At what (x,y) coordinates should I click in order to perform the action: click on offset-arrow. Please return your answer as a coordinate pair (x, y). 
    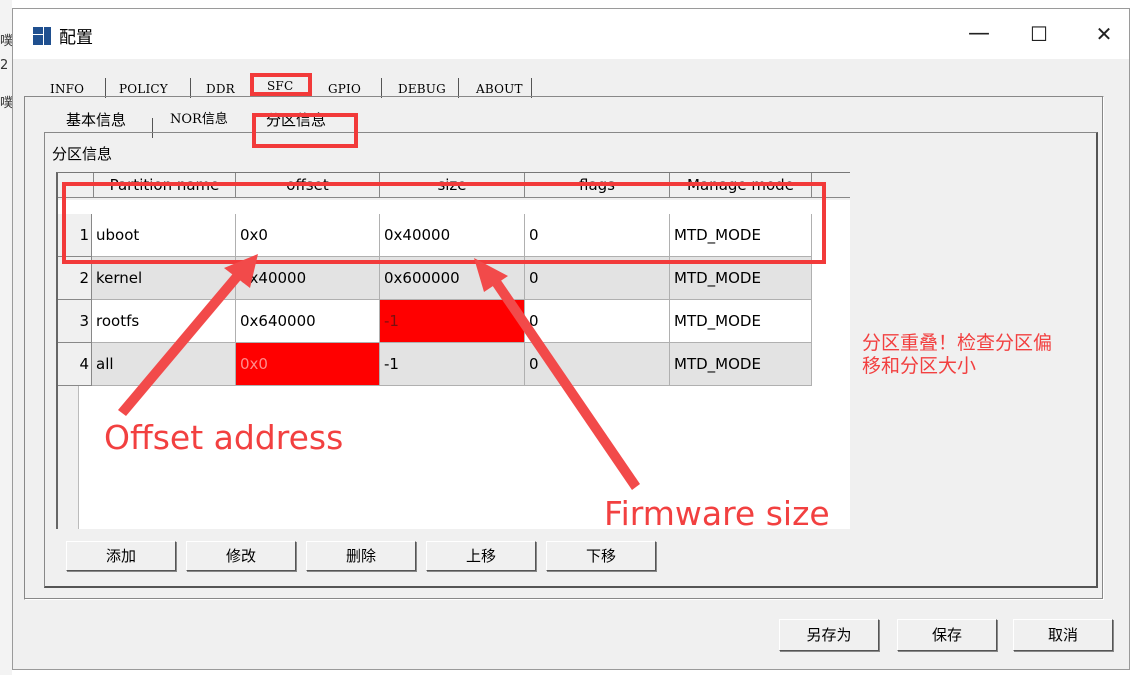
    Looking at the image, I should click on (188, 335).